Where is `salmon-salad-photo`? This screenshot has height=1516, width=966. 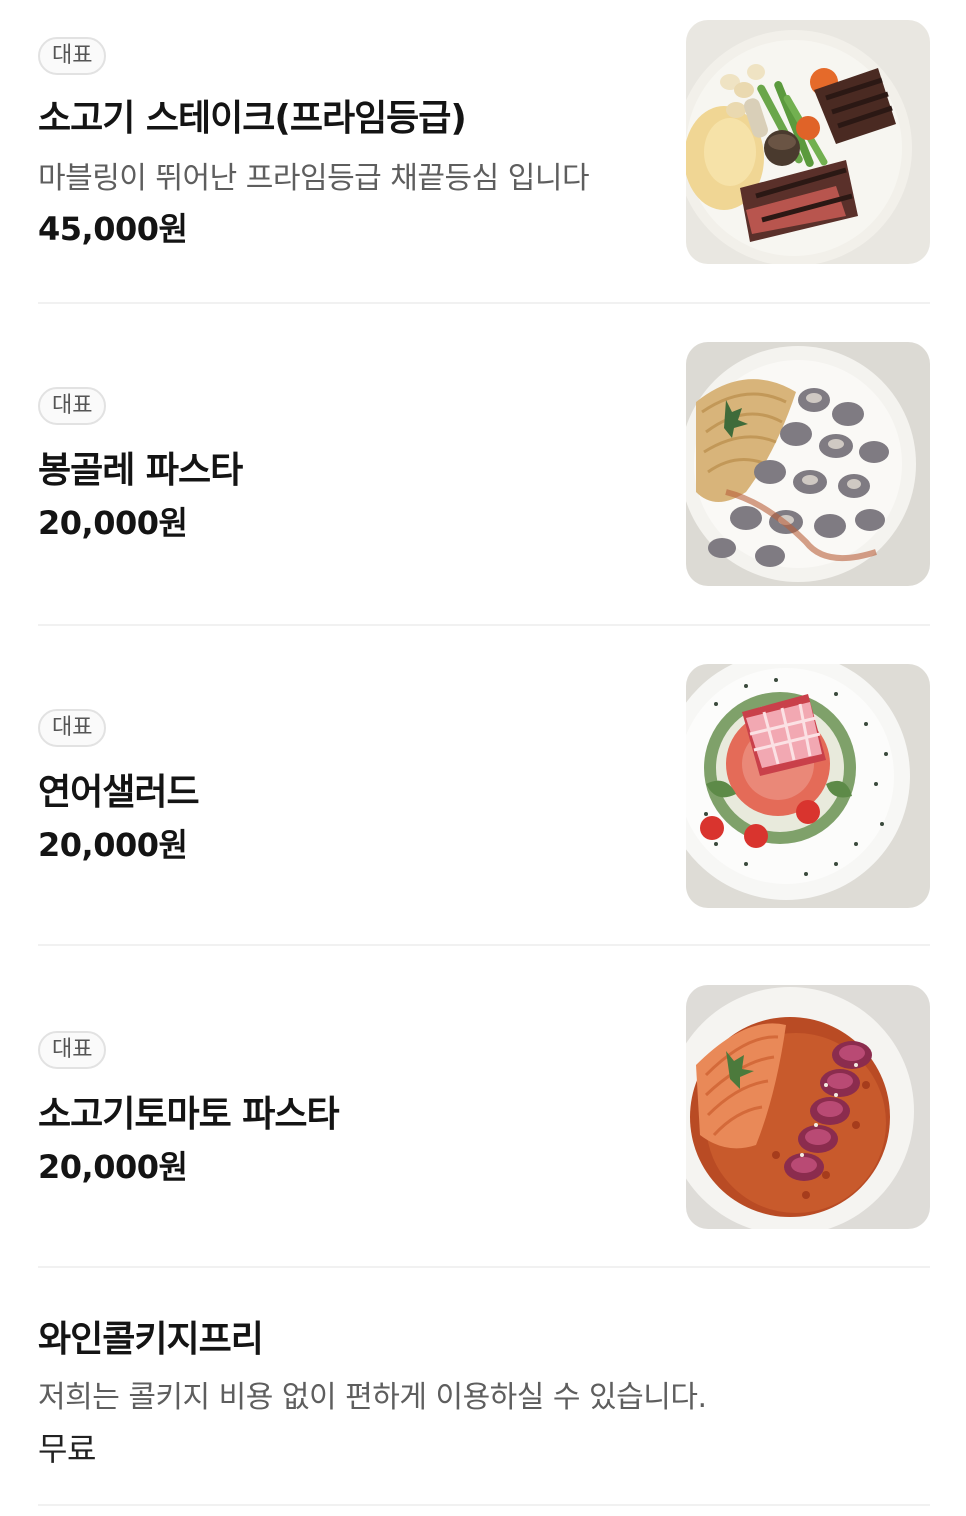 salmon-salad-photo is located at coordinates (808, 786).